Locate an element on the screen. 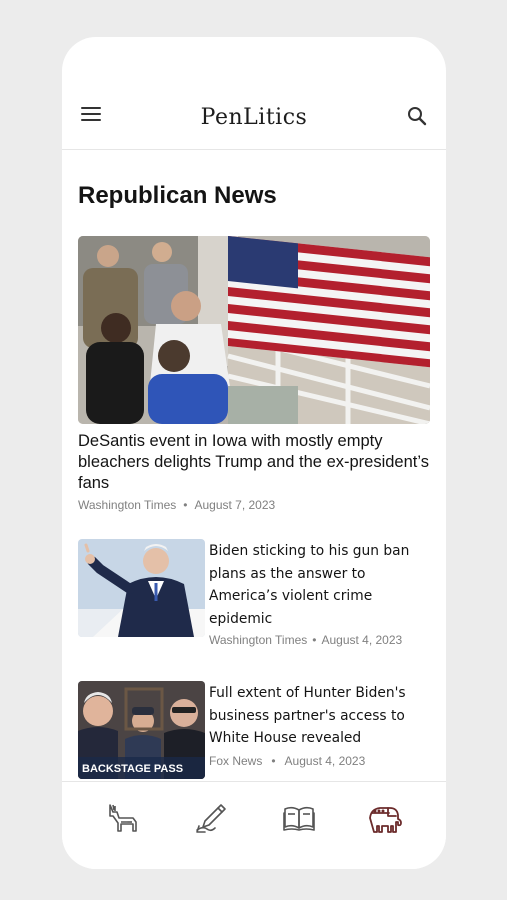  image-caption: BACKSTAGE PASS is located at coordinates (132, 769).